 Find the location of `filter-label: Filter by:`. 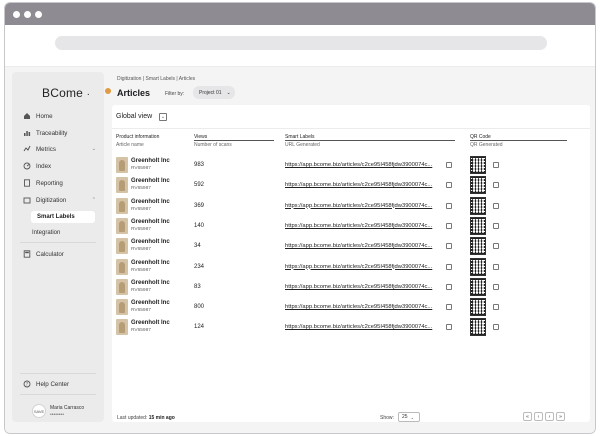

filter-label: Filter by: is located at coordinates (175, 94).